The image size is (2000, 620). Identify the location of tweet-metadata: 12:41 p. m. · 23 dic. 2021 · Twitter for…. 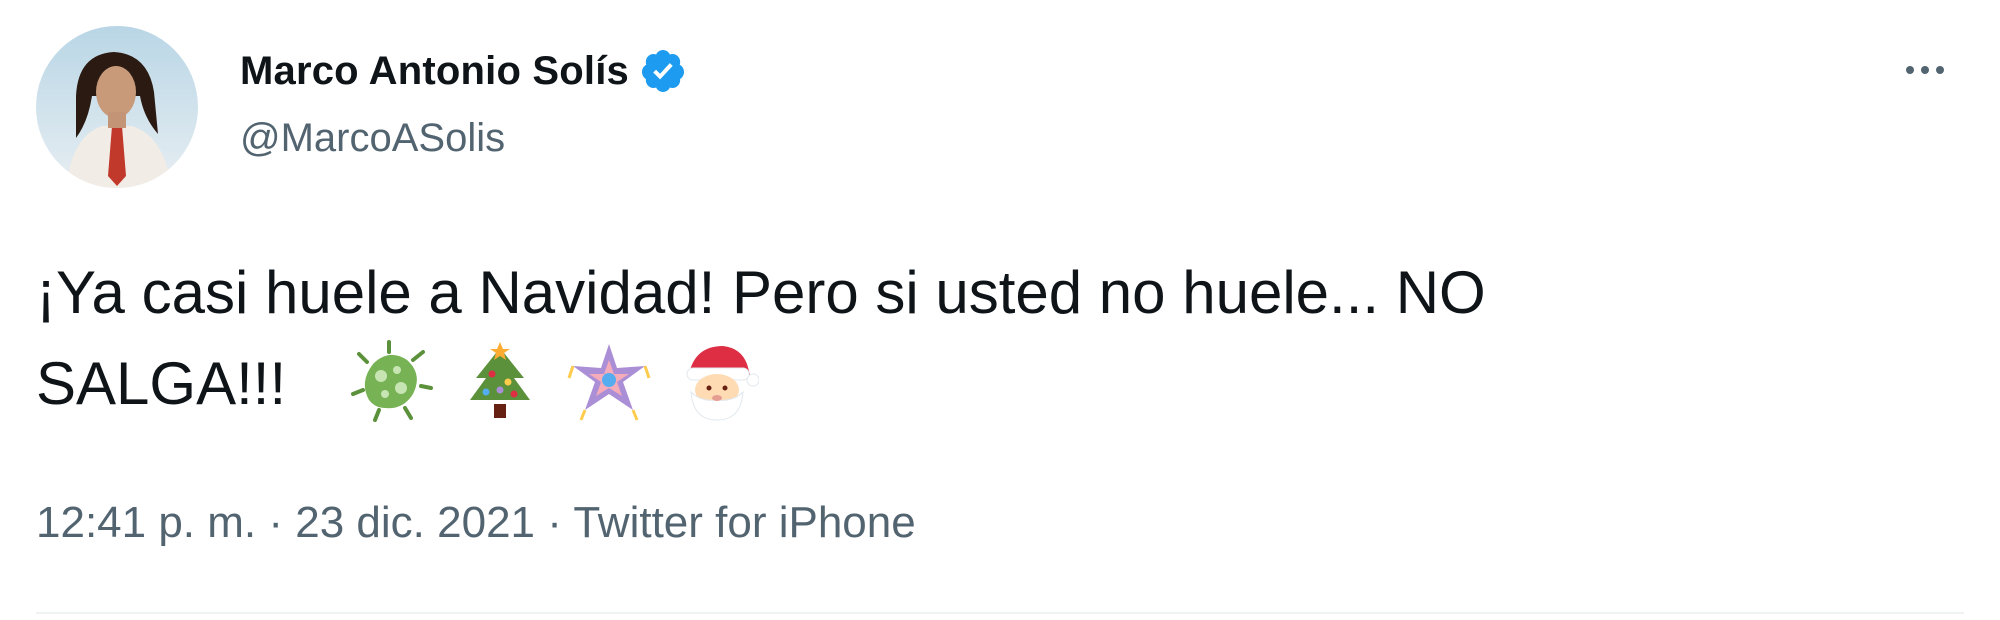
(476, 523).